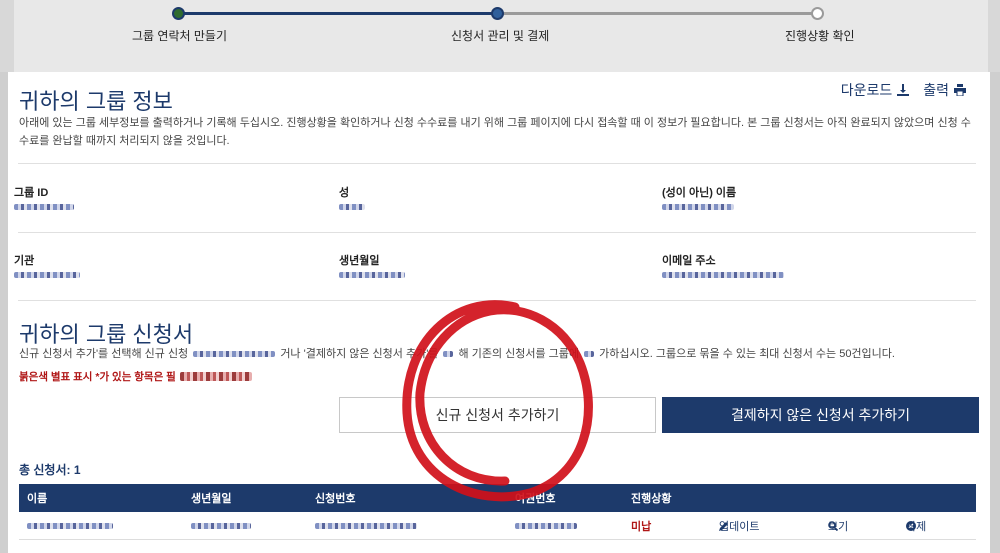 This screenshot has height=553, width=1000. Describe the element at coordinates (104, 354) in the screenshot. I see `description-part-1: 신규 신청서 추가'를 선택해 신규 신청` at that location.